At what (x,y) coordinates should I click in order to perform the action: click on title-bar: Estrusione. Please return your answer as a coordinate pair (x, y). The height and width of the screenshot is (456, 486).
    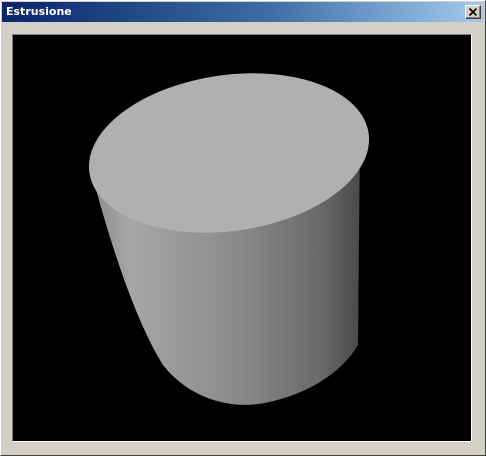
    Looking at the image, I should click on (243, 12).